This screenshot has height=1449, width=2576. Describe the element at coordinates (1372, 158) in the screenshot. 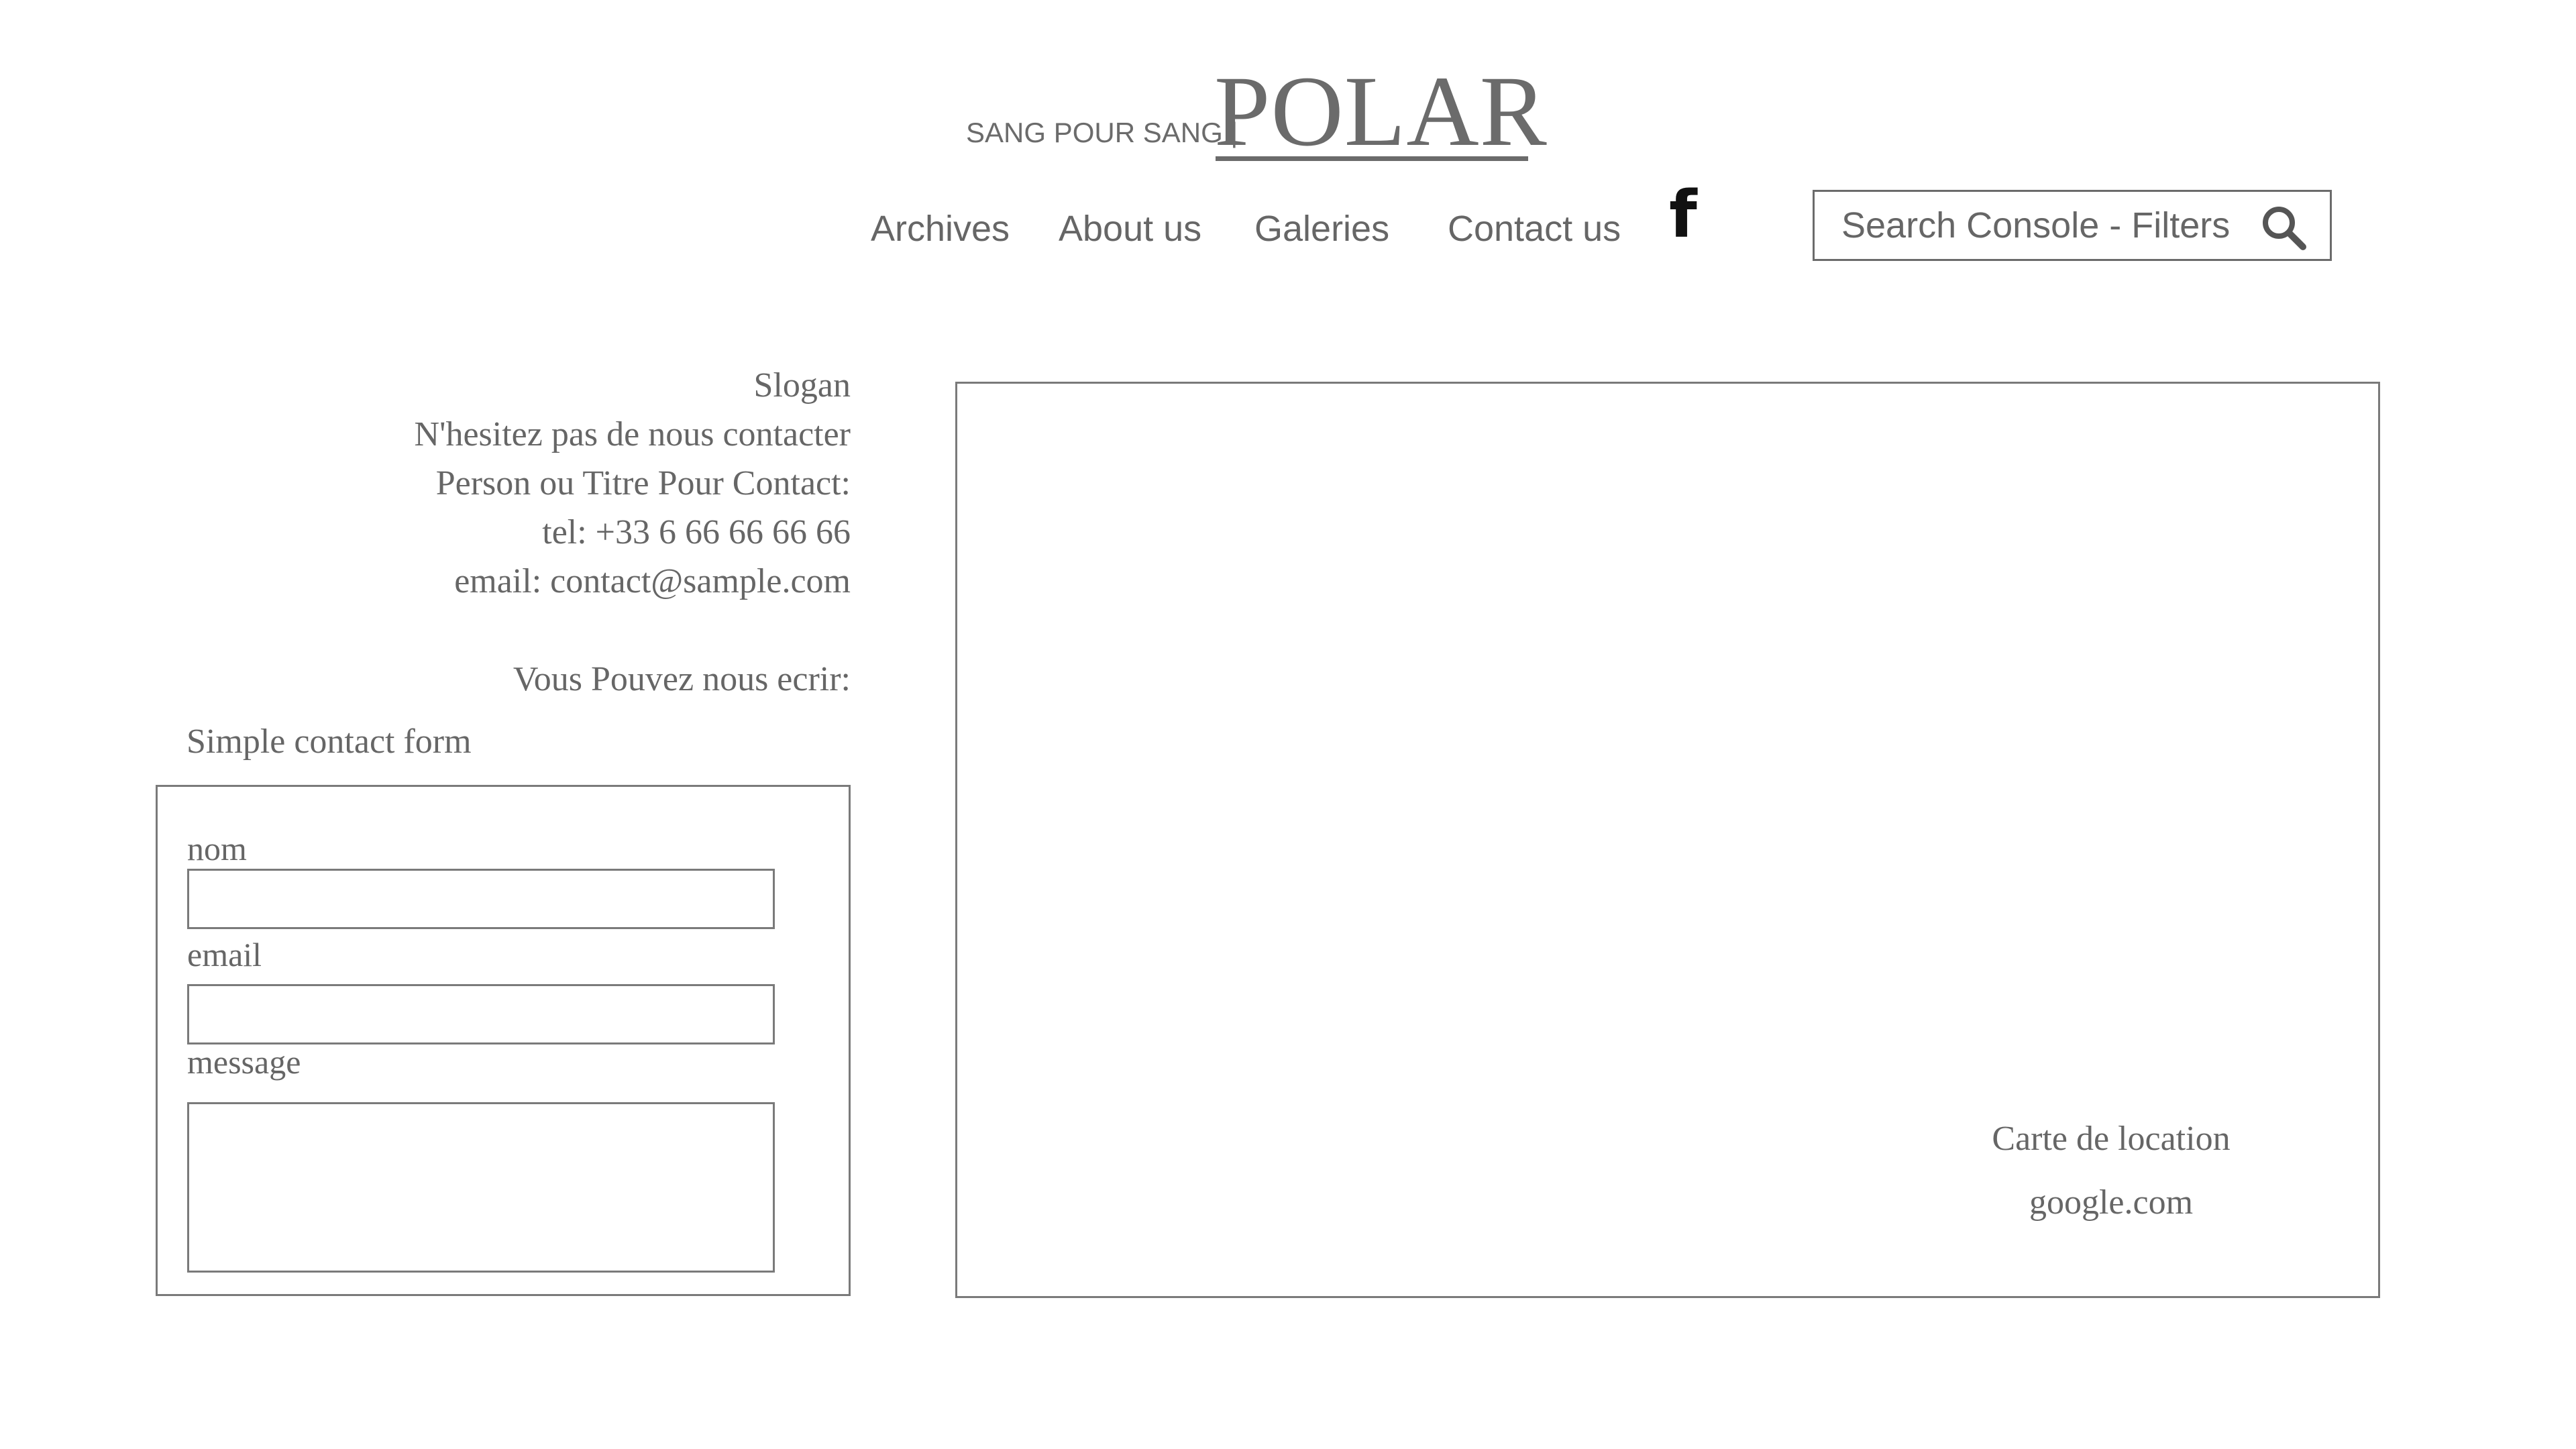

I see `logo-underline` at that location.